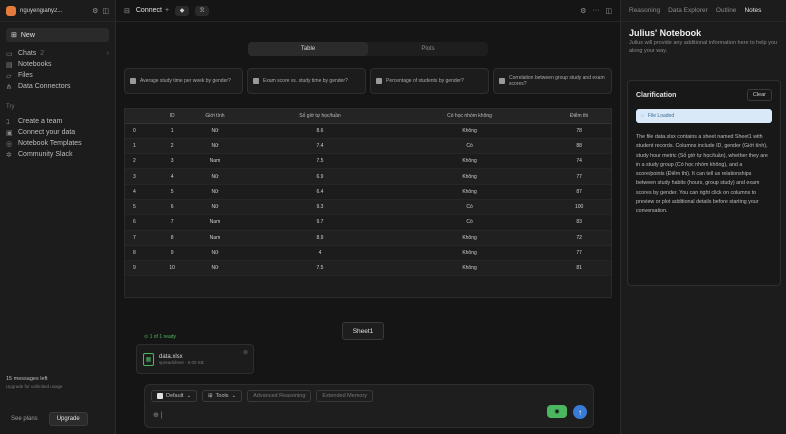 The image size is (786, 434). What do you see at coordinates (14, 35) in the screenshot?
I see `plus-icon: ⊞` at bounding box center [14, 35].